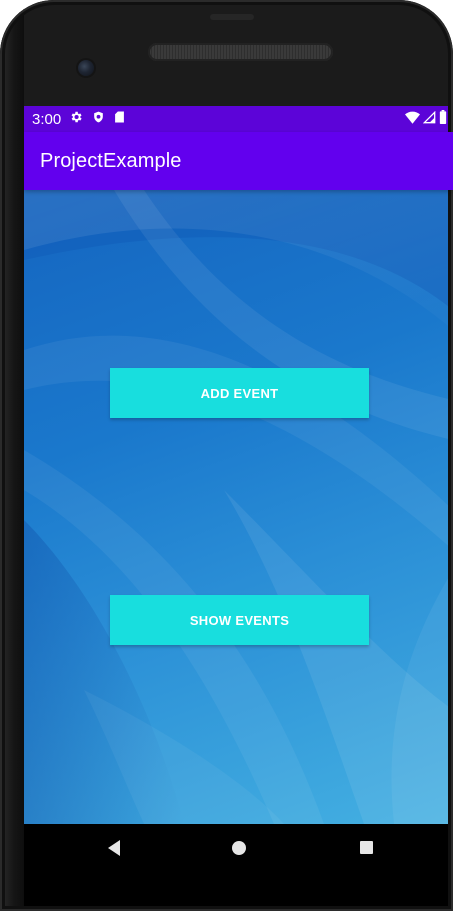  I want to click on status-bar: 3:00, so click(238, 119).